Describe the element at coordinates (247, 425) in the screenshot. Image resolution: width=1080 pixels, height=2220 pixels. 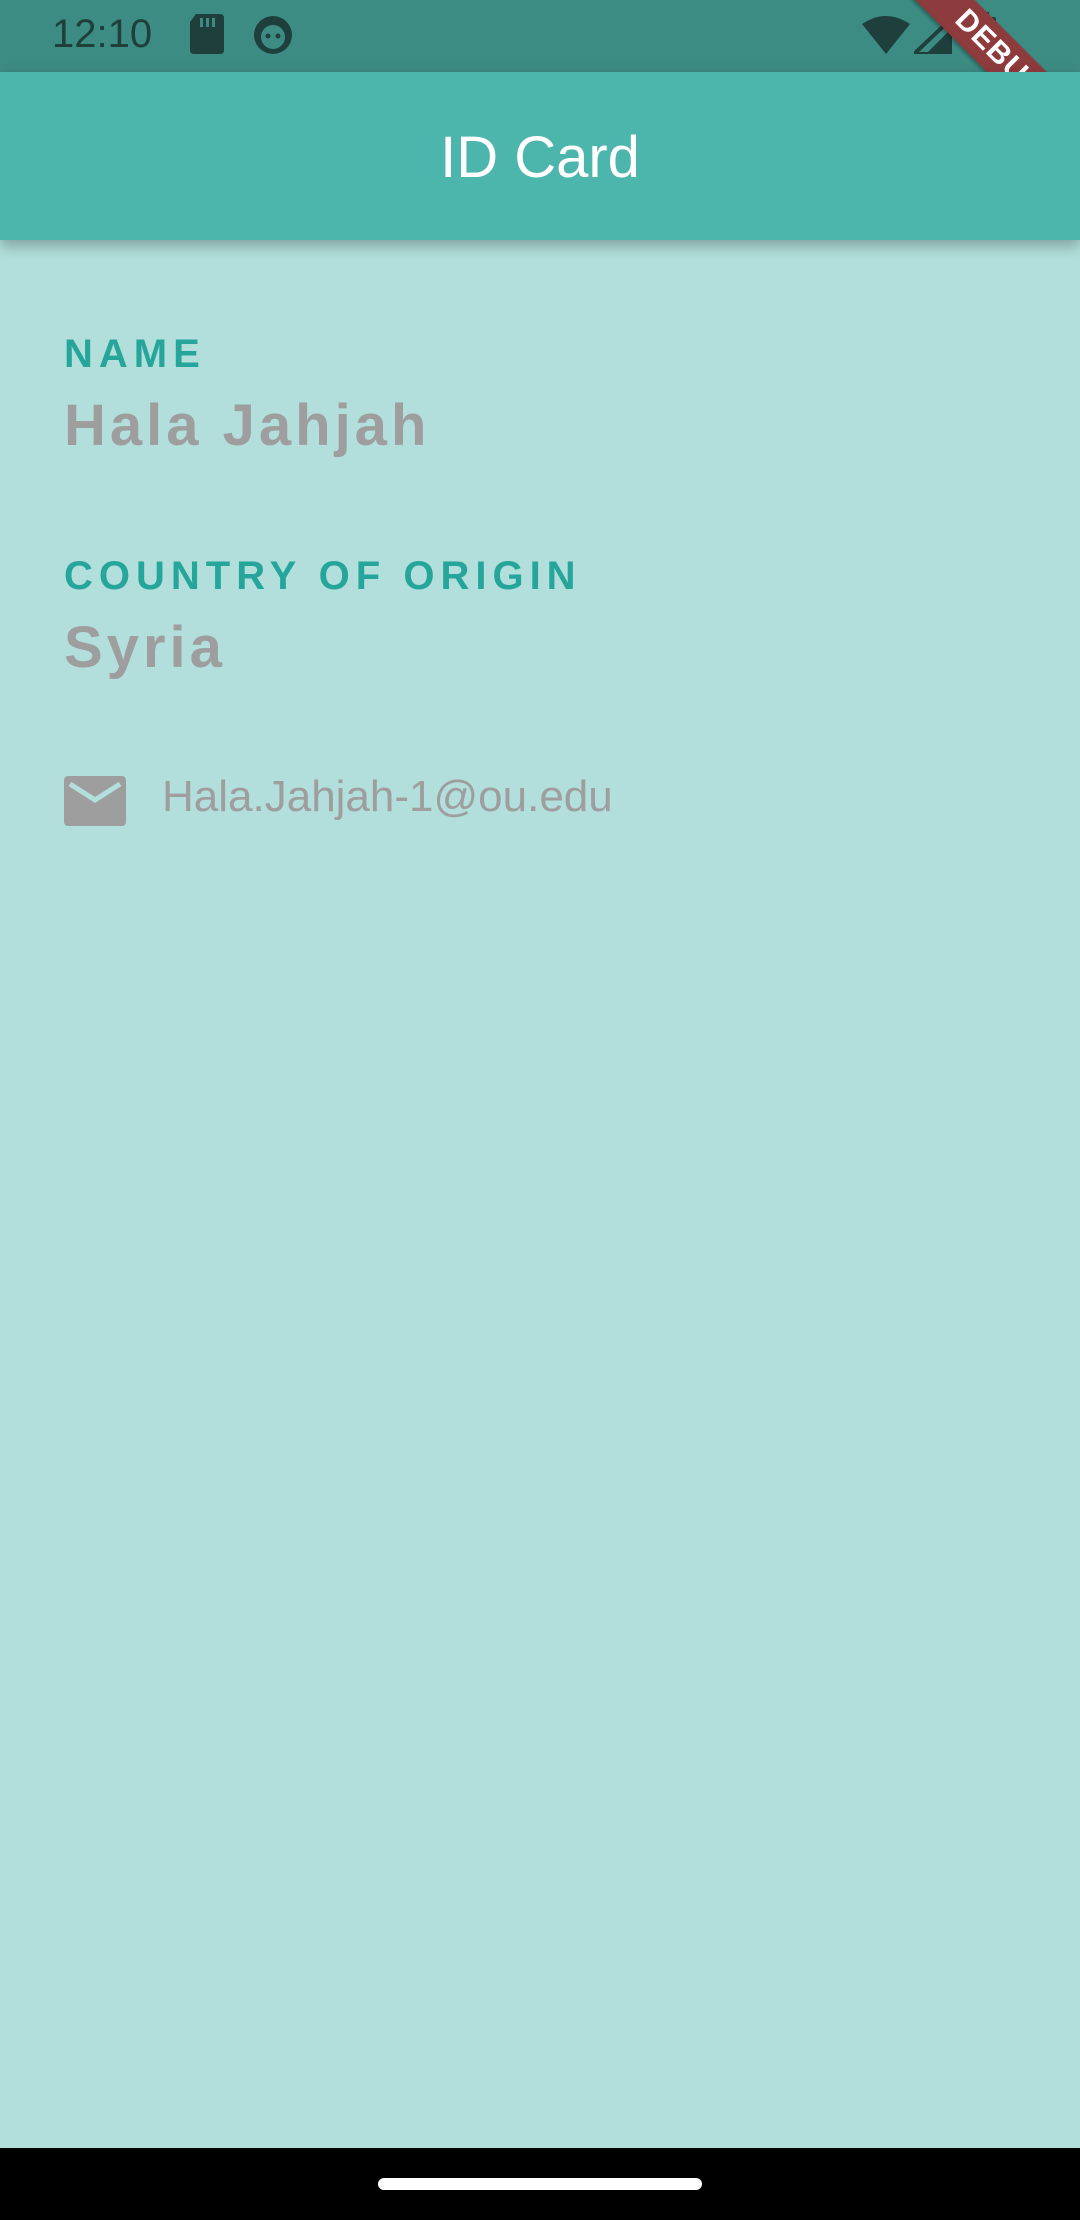
I see `name-value: Hala Jahjah` at that location.